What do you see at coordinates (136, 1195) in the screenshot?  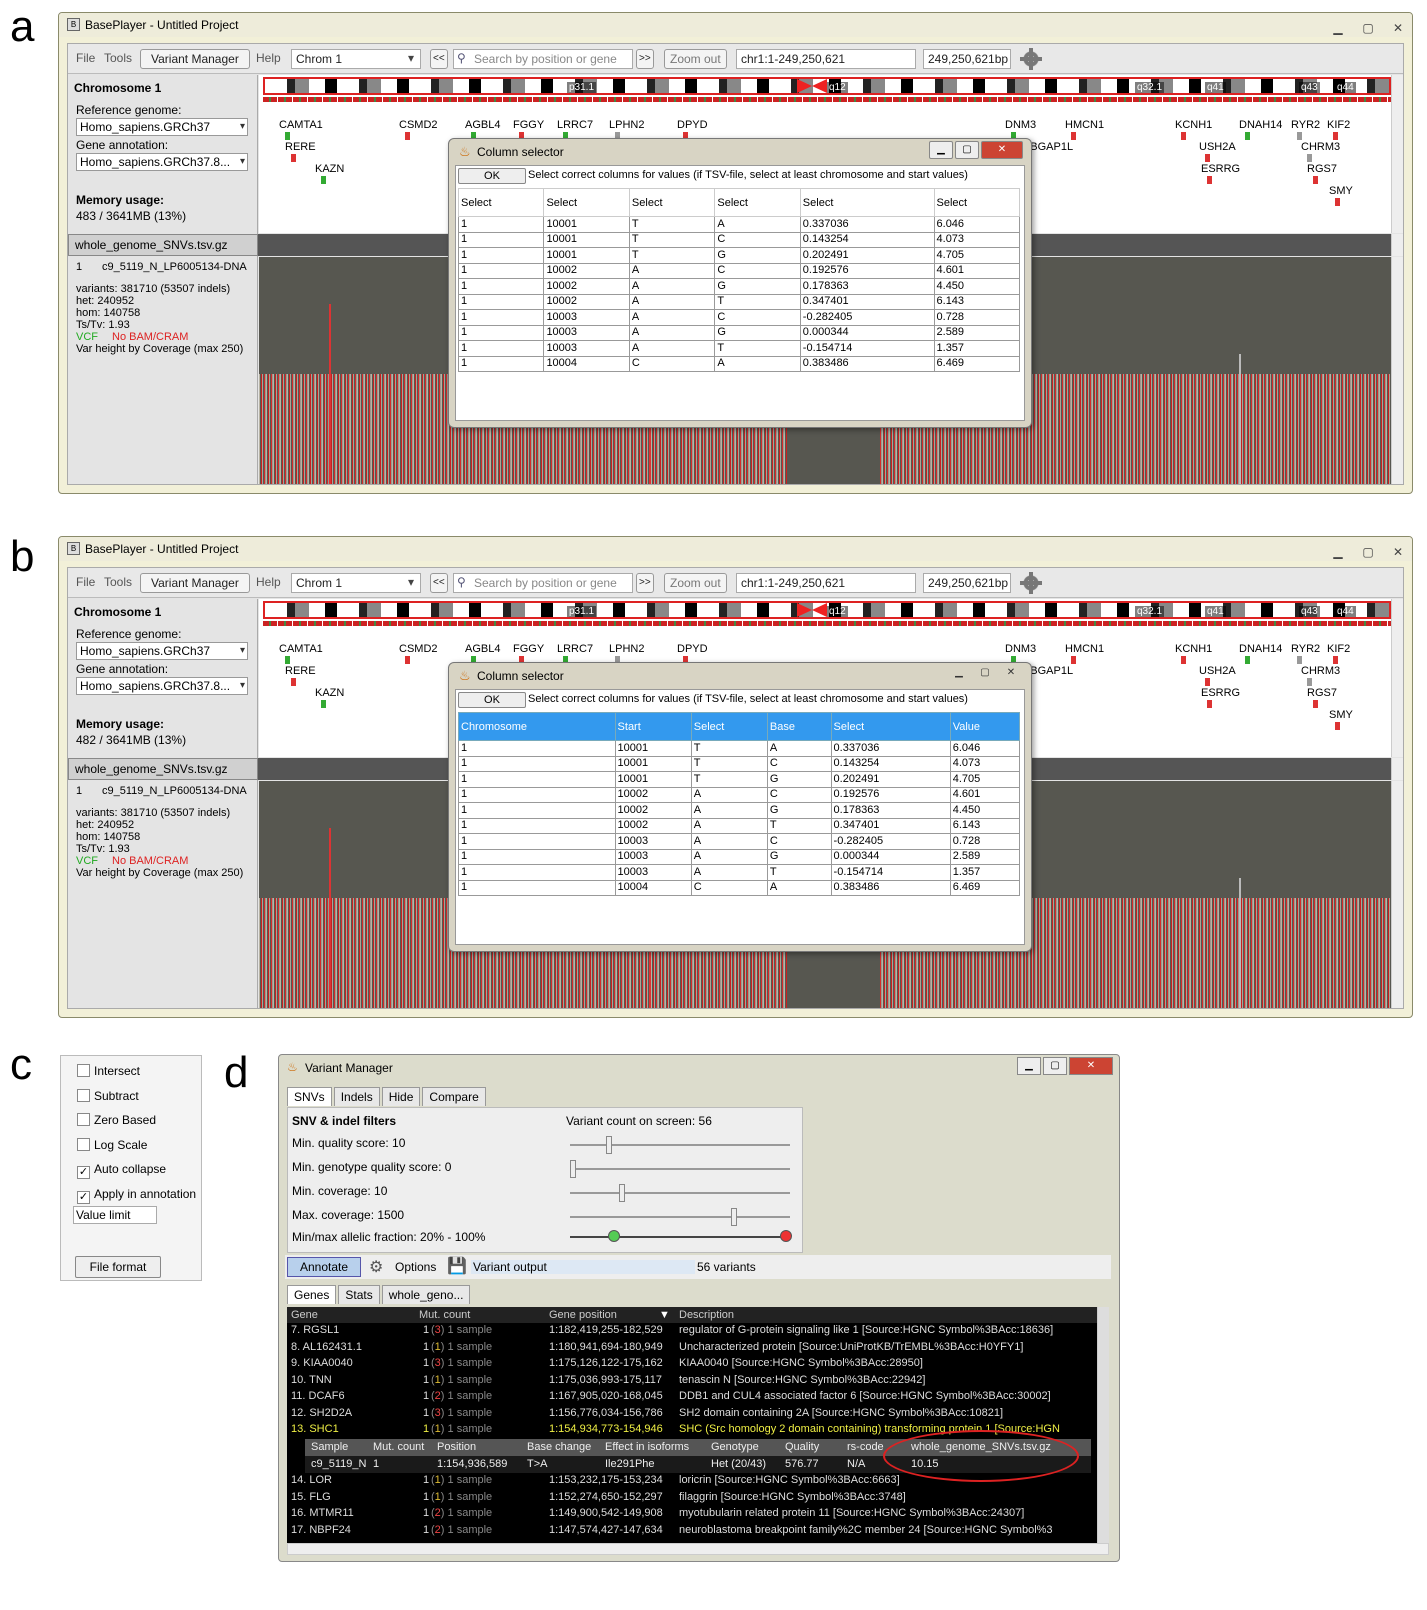 I see `option-apply-in-annotation: ✓ Apply in annotation` at bounding box center [136, 1195].